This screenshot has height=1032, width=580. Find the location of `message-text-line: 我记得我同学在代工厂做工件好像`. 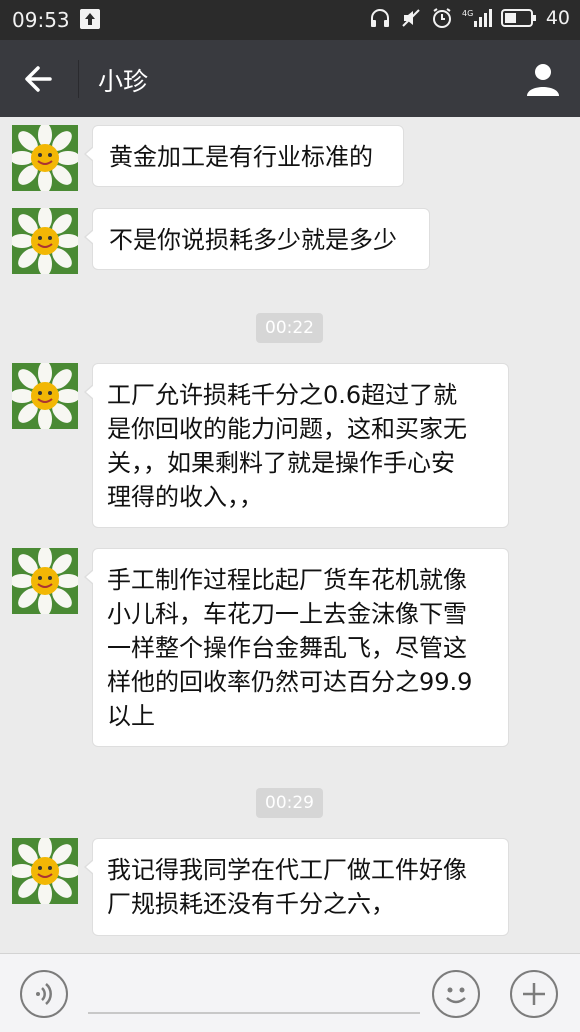

message-text-line: 我记得我同学在代工厂做工件好像 is located at coordinates (287, 870).